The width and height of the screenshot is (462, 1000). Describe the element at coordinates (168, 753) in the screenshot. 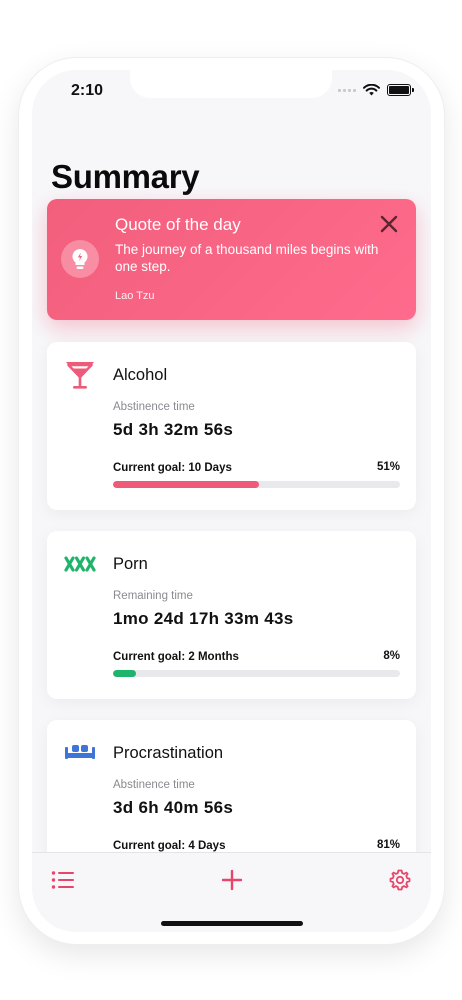

I see `habit-name: Procrastination` at that location.